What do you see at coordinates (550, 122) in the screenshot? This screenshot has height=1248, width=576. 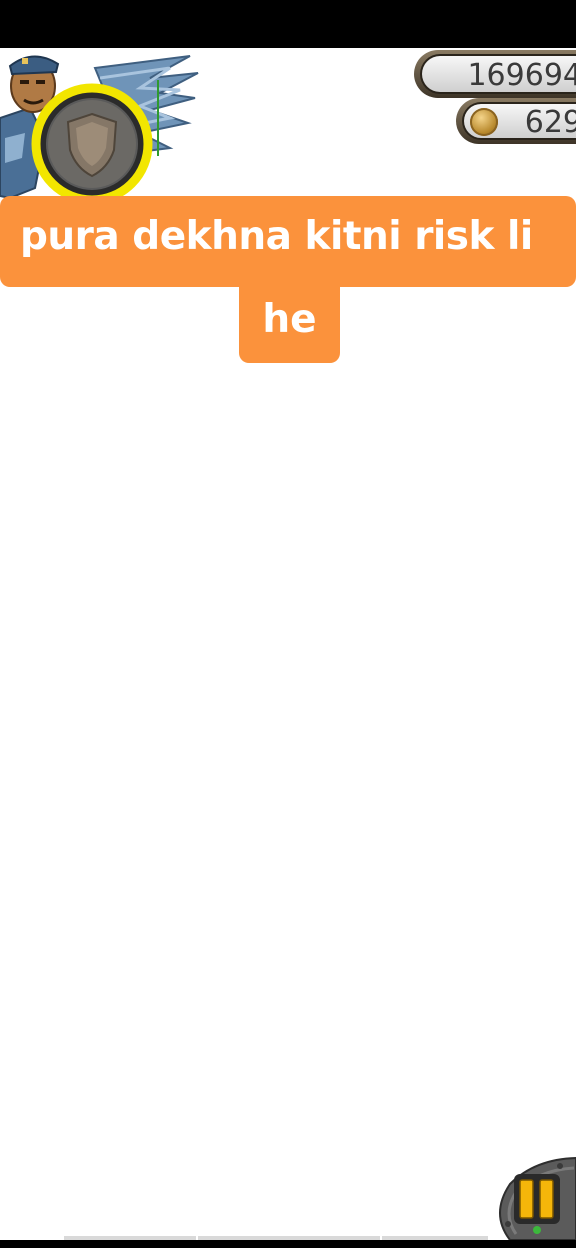 I see `coin-count: 629` at bounding box center [550, 122].